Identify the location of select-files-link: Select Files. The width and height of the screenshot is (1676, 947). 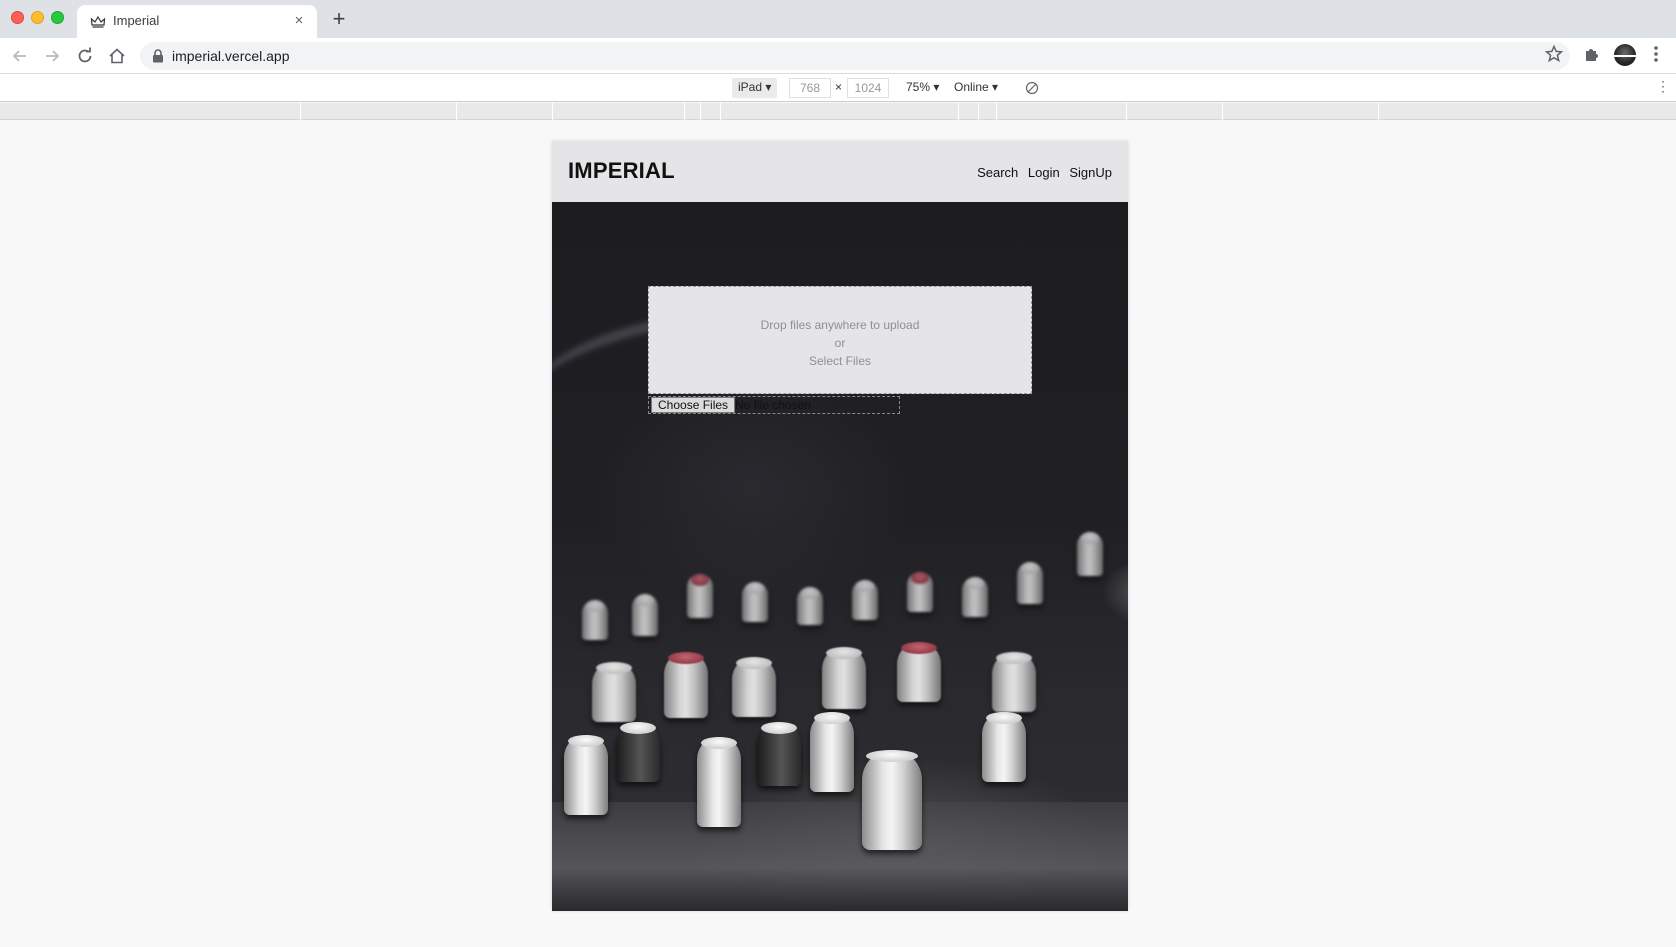
(840, 361).